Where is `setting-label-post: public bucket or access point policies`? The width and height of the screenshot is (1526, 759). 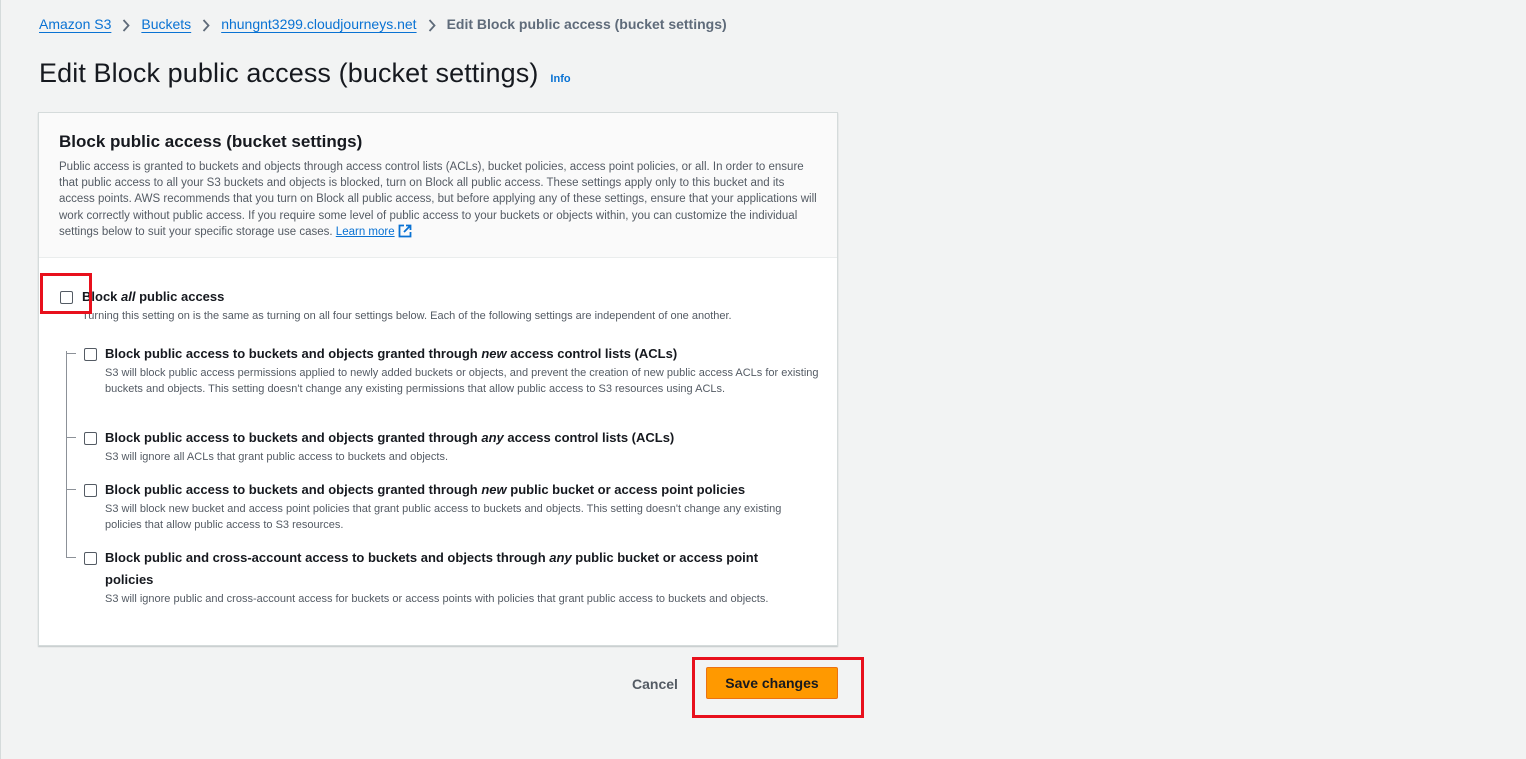
setting-label-post: public bucket or access point policies is located at coordinates (626, 489).